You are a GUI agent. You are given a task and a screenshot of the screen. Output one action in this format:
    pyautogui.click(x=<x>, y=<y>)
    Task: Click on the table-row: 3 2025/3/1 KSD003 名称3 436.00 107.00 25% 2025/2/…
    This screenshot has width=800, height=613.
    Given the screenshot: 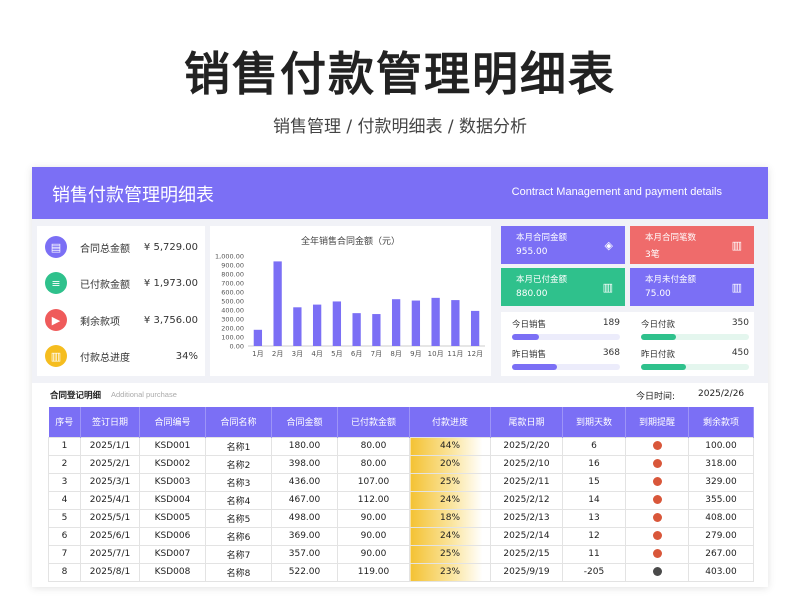 What is the action you would take?
    pyautogui.click(x=401, y=482)
    